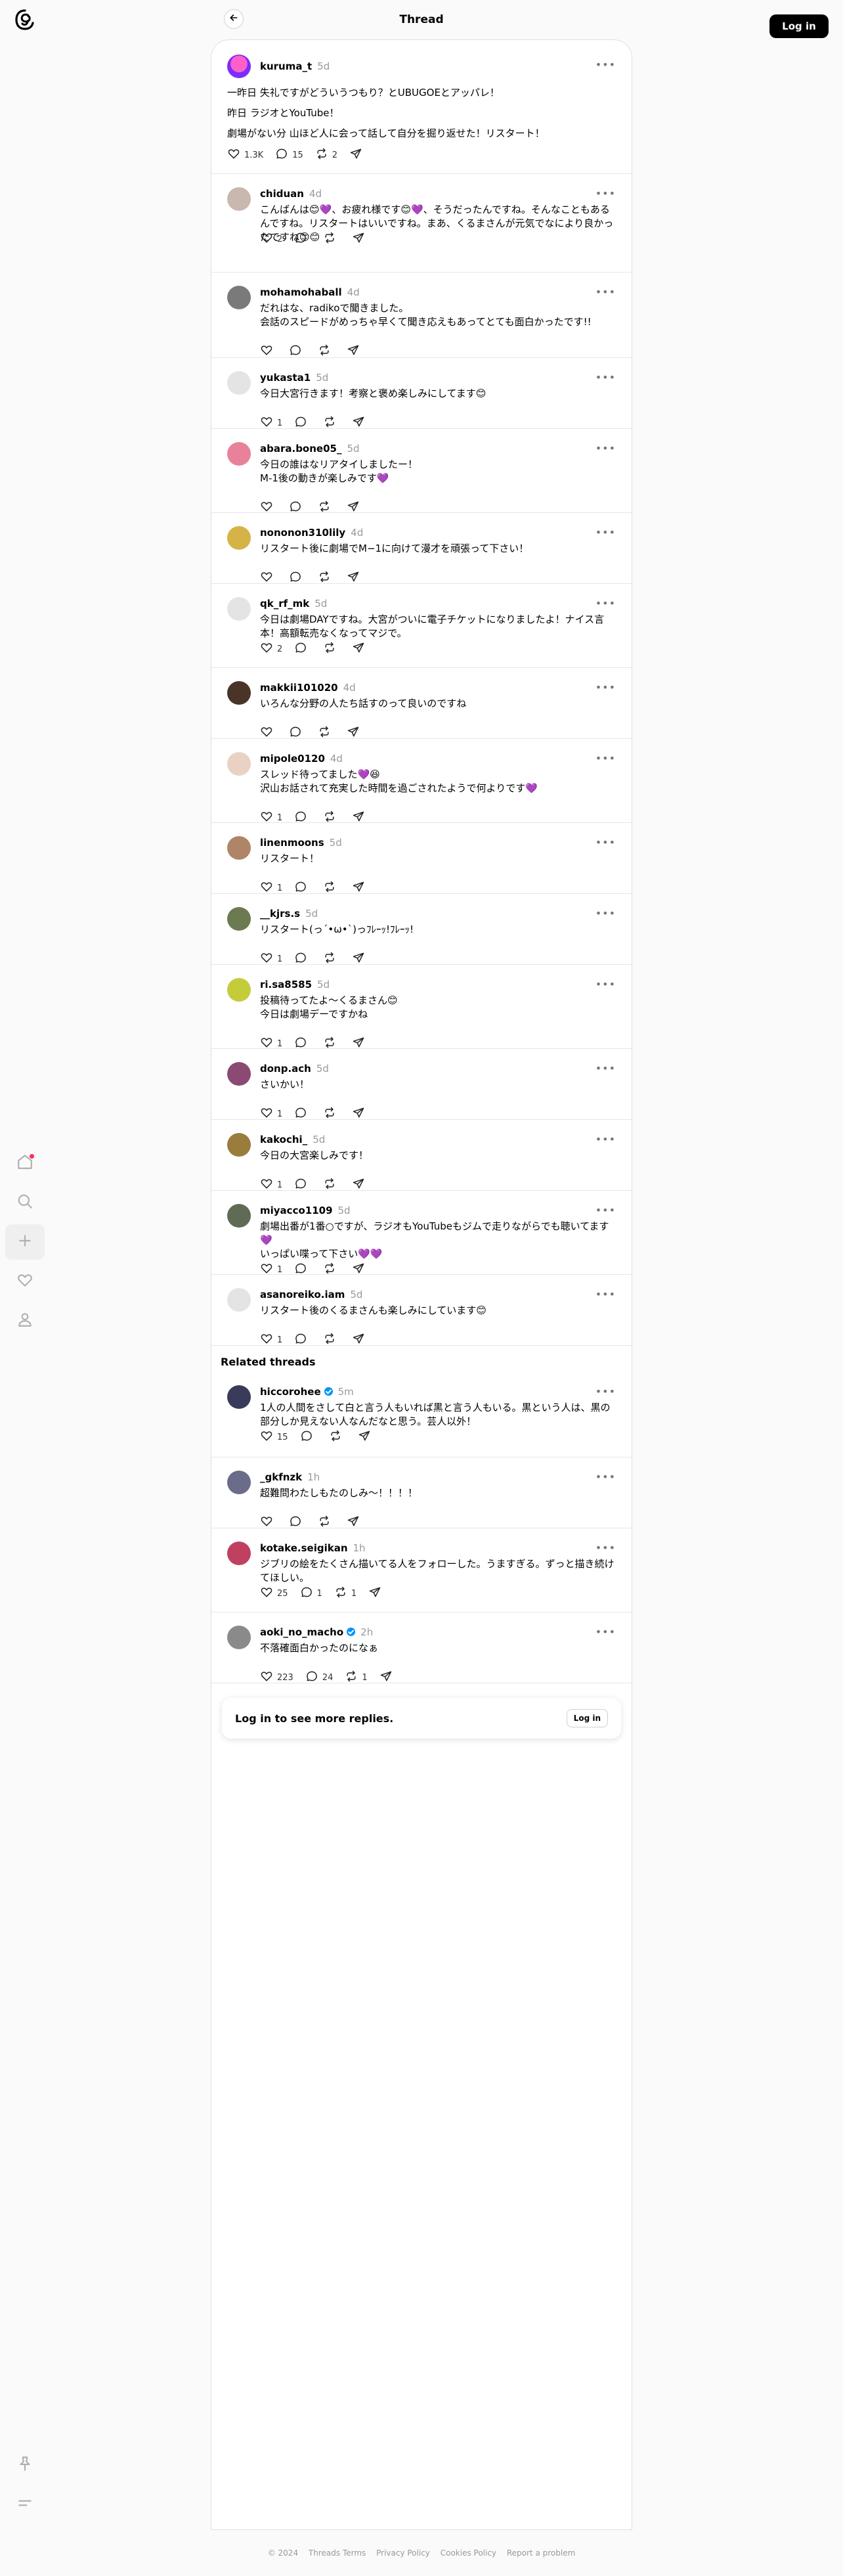 This screenshot has width=843, height=2576. I want to click on like-button: 15, so click(274, 1437).